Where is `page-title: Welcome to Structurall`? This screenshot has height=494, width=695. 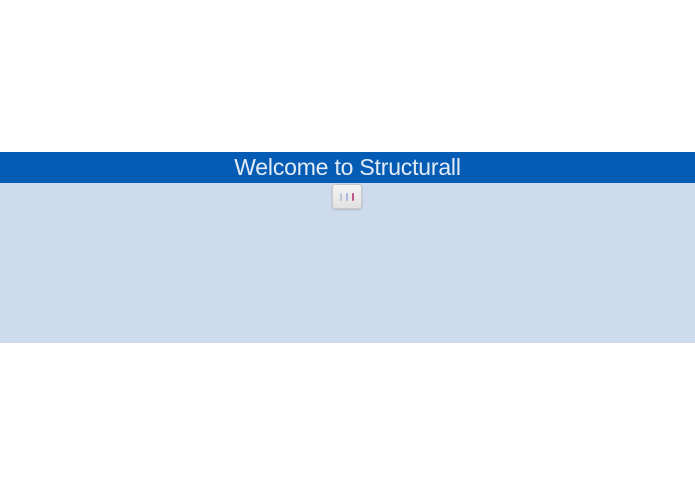 page-title: Welcome to Structurall is located at coordinates (347, 167).